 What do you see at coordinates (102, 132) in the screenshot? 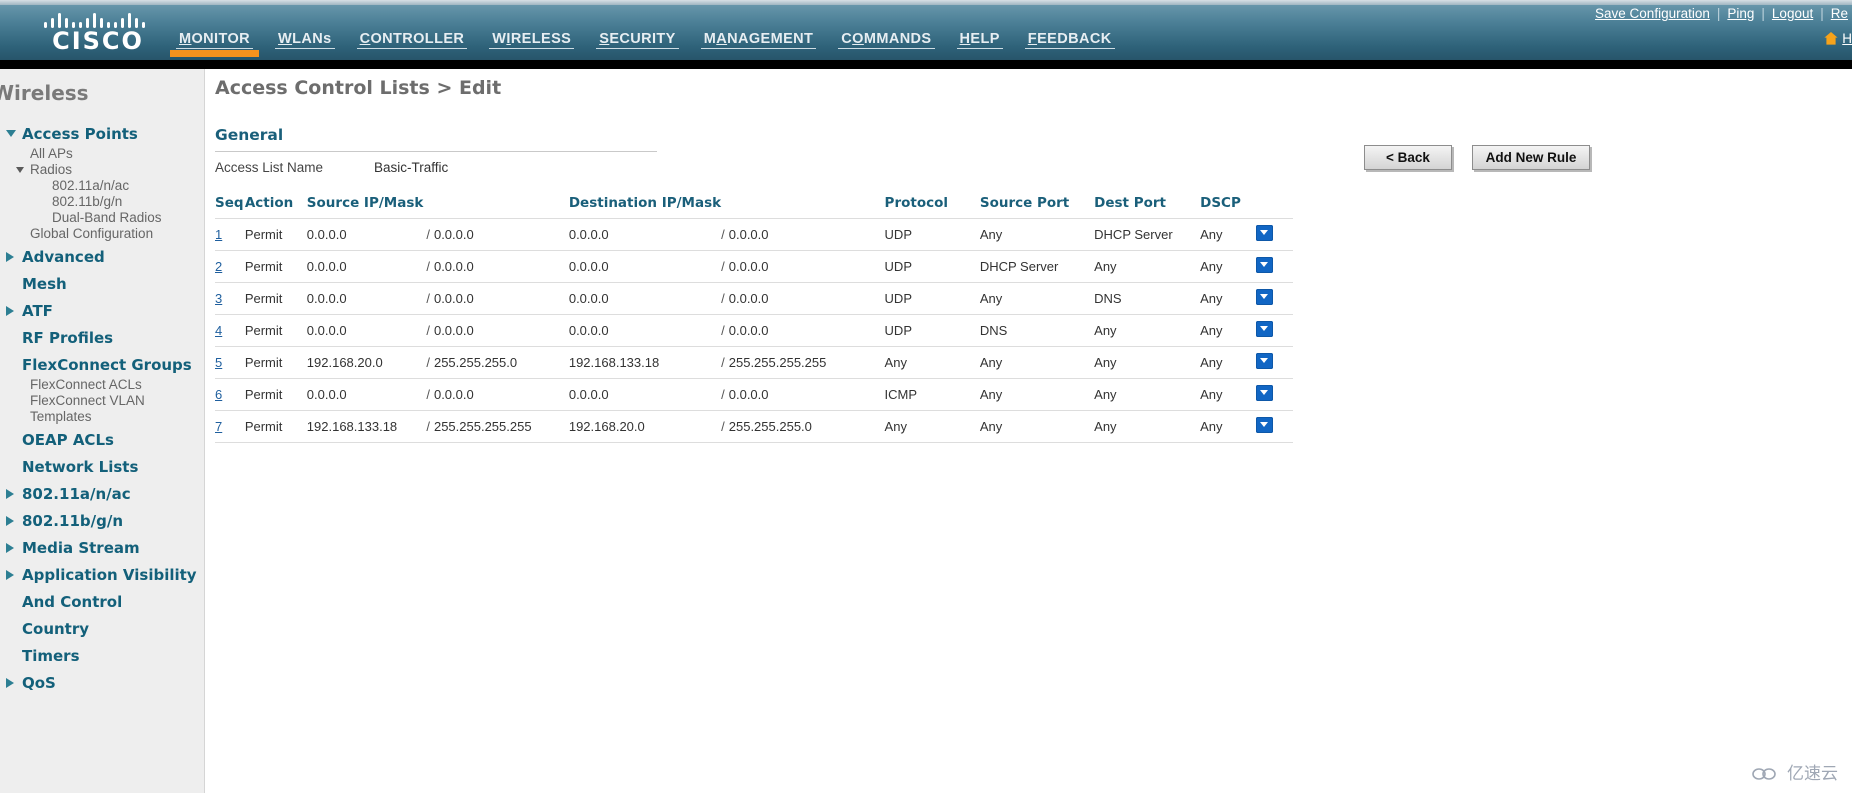
I see `sidebar-item-access-points: Access Points` at bounding box center [102, 132].